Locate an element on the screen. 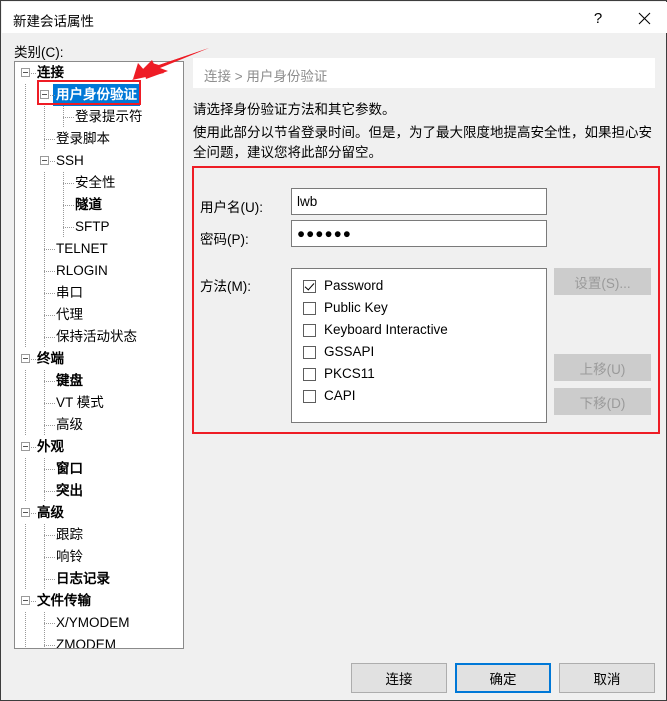 The height and width of the screenshot is (701, 667). method-label: GSSAPI is located at coordinates (349, 351).